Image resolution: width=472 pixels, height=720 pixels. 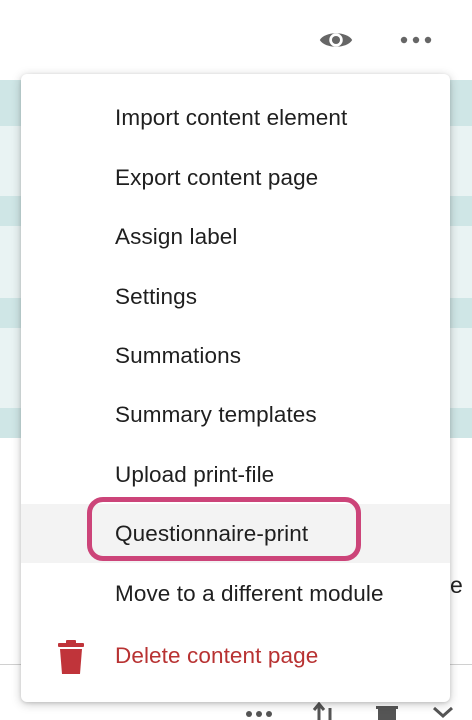 What do you see at coordinates (231, 117) in the screenshot?
I see `menu-item-label: Import content element` at bounding box center [231, 117].